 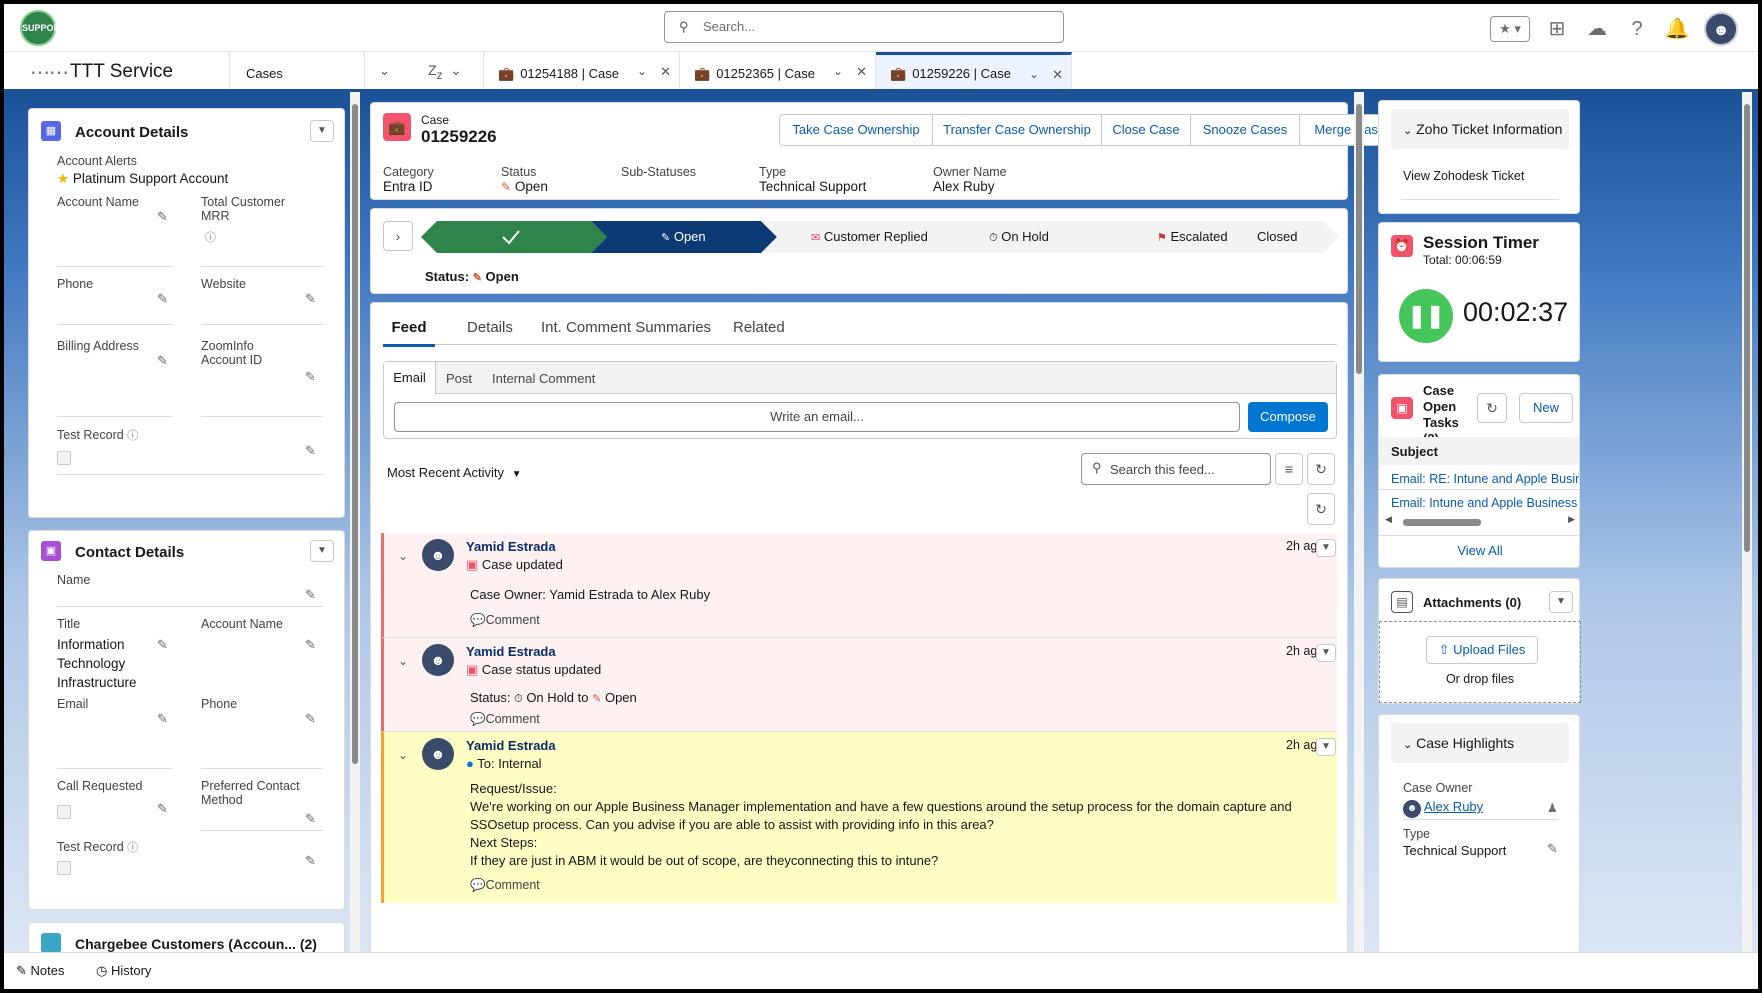 What do you see at coordinates (1192, 236) in the screenshot?
I see `path-step-escalated: ⚑ Escalated` at bounding box center [1192, 236].